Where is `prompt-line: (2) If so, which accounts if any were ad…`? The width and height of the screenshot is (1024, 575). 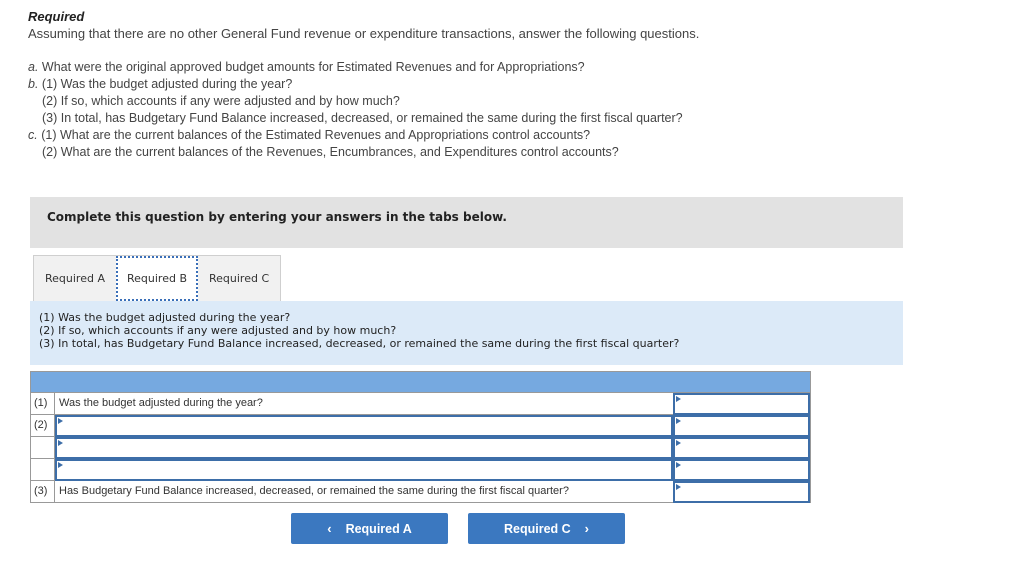 prompt-line: (2) If so, which accounts if any were ad… is located at coordinates (218, 330).